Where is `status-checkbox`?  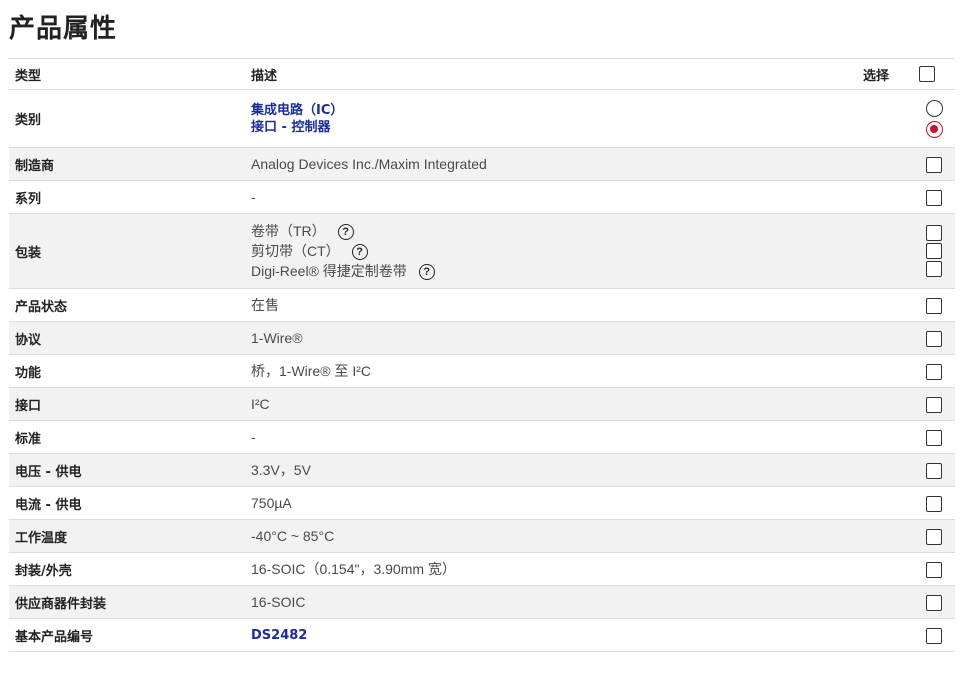 status-checkbox is located at coordinates (934, 305).